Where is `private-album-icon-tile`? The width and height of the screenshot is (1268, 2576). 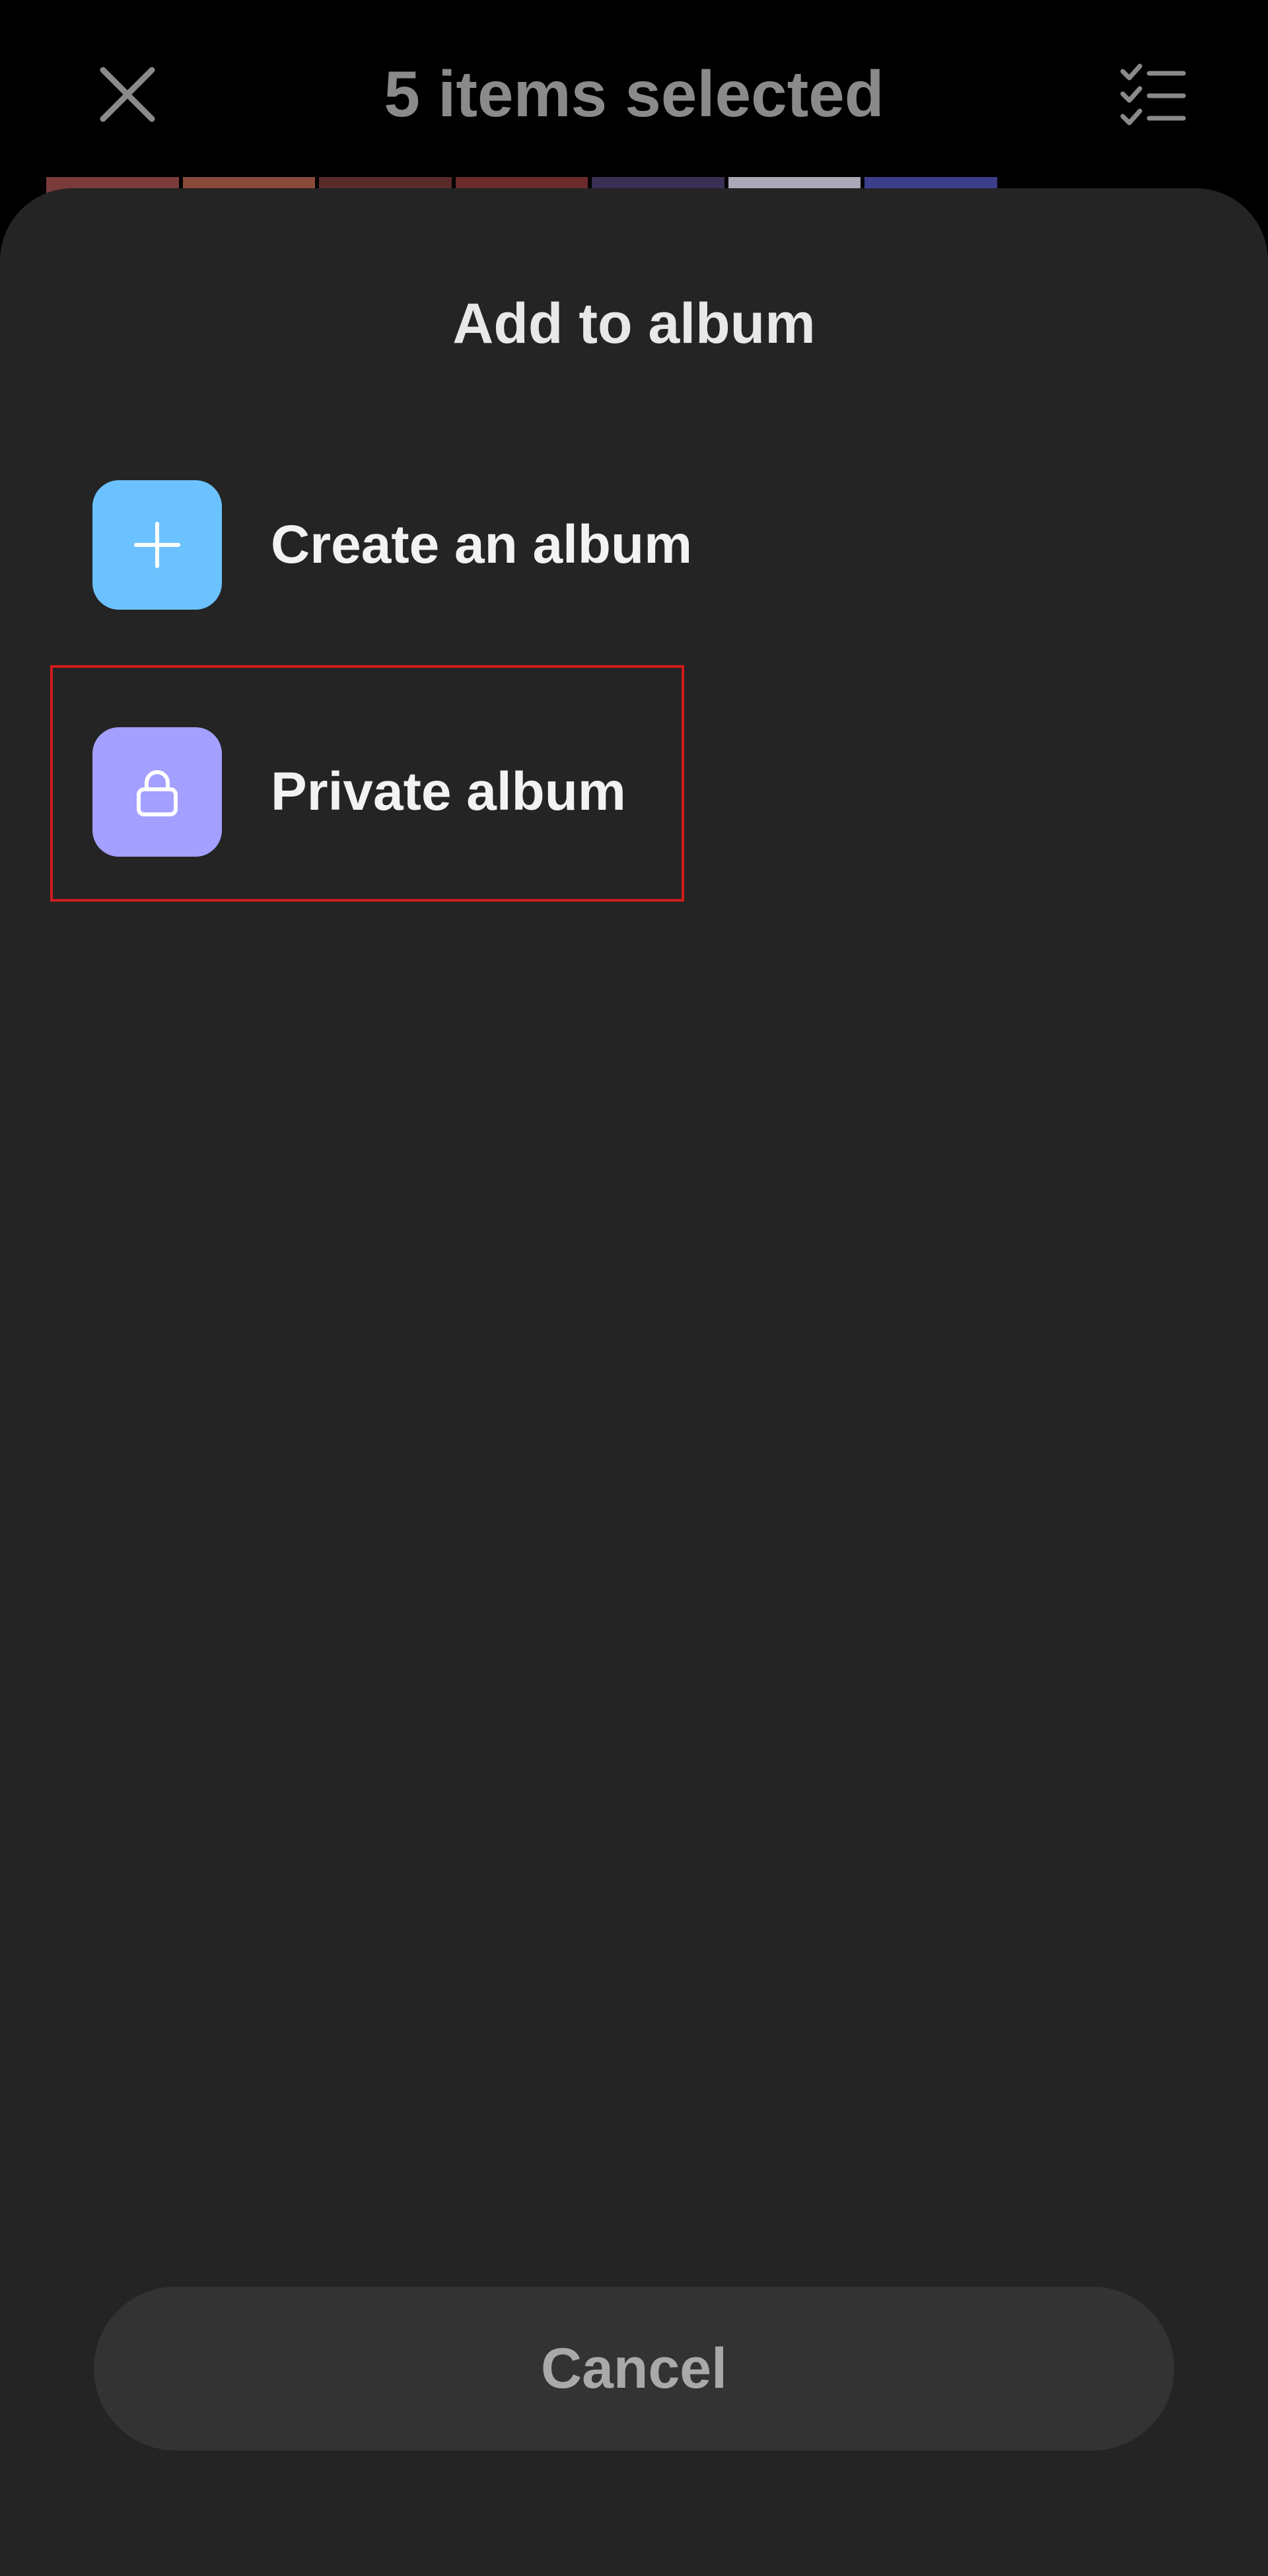
private-album-icon-tile is located at coordinates (157, 792).